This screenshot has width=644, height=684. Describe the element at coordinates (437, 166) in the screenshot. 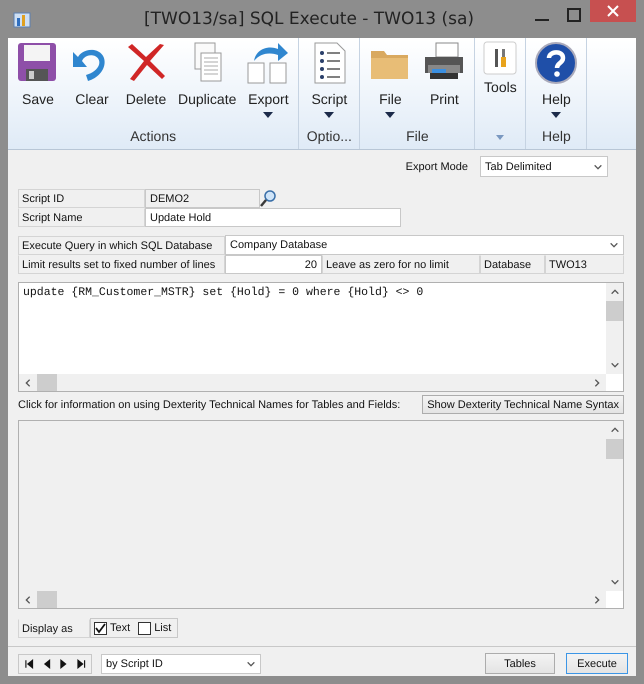

I see `field-label: Export Mode` at that location.